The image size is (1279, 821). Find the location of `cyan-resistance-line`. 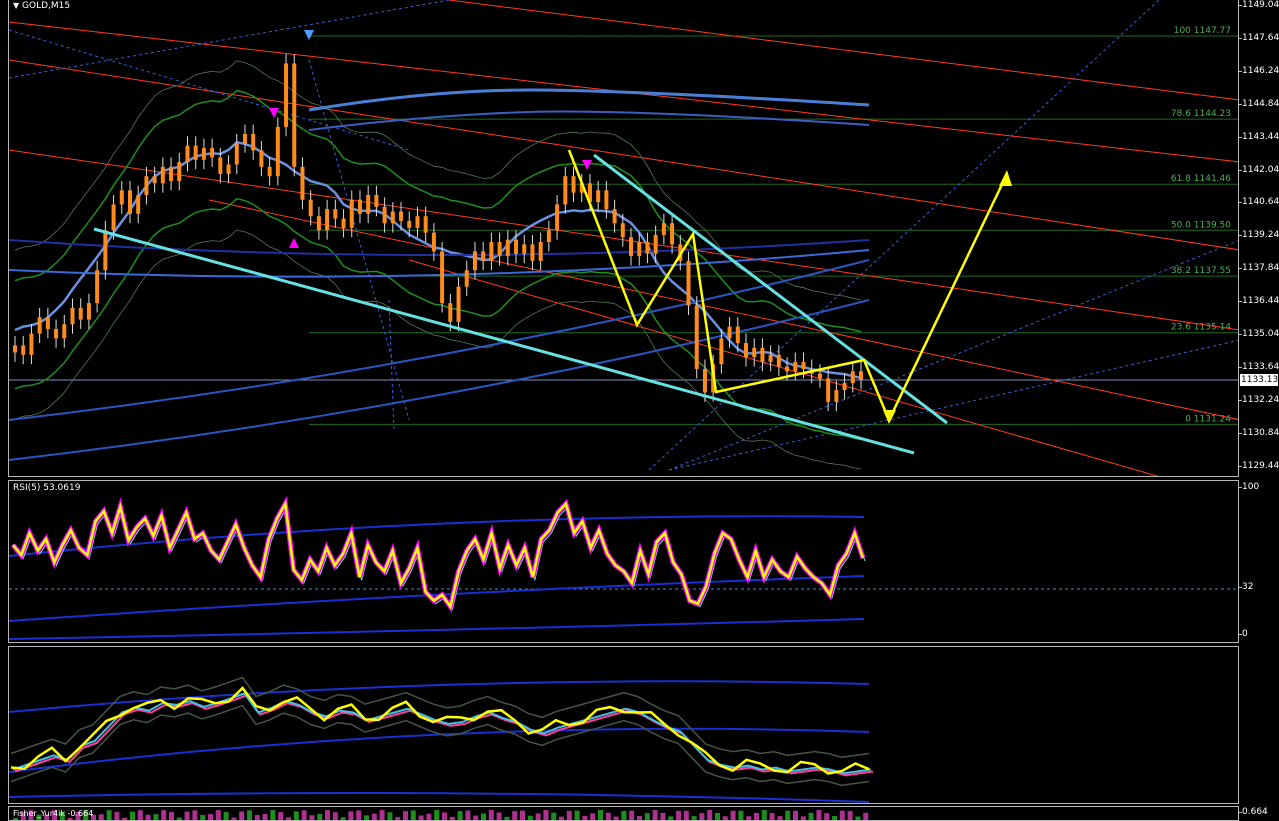

cyan-resistance-line is located at coordinates (770, 289).